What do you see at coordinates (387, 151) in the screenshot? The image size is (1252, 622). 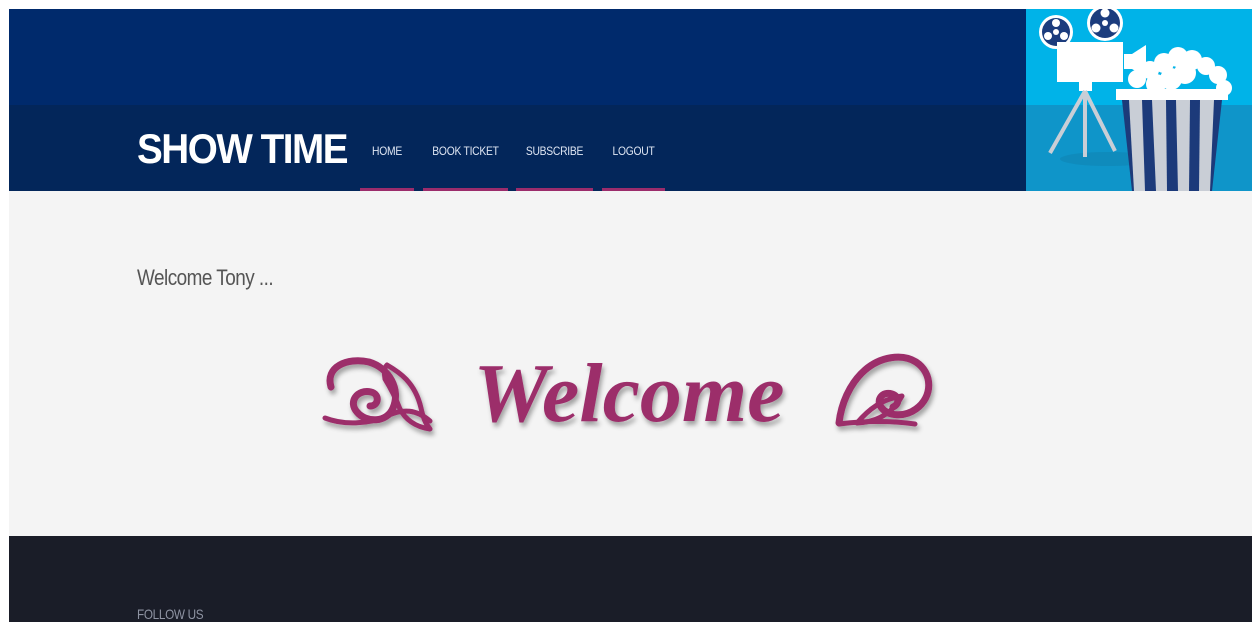 I see `nav-home-label: HOME` at bounding box center [387, 151].